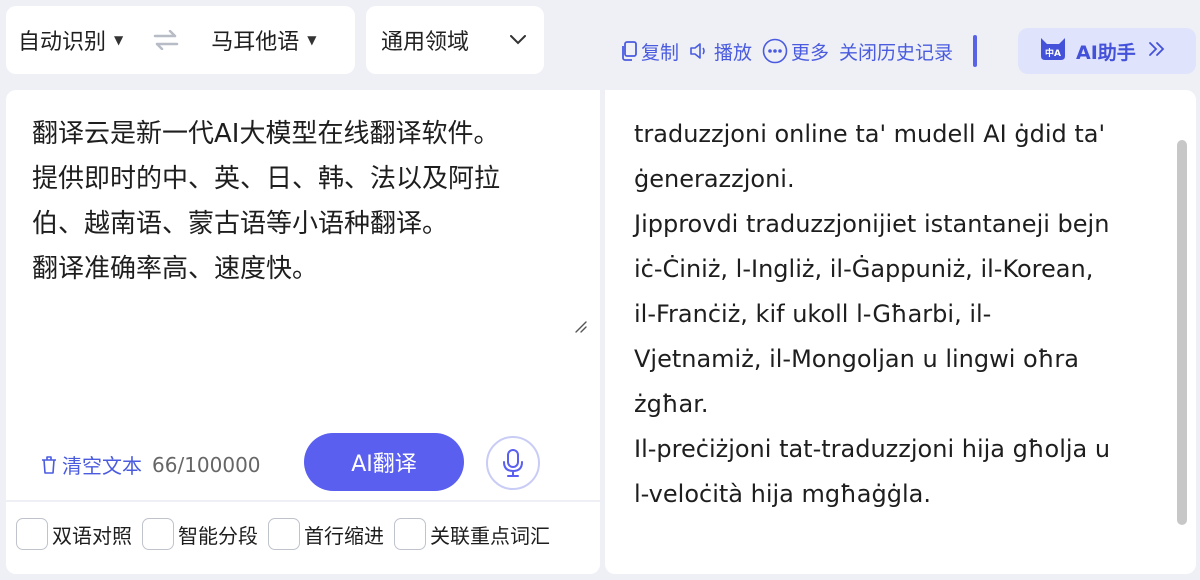 The image size is (1200, 580). I want to click on ai-assistant-button: 中A AI助手, so click(1107, 51).